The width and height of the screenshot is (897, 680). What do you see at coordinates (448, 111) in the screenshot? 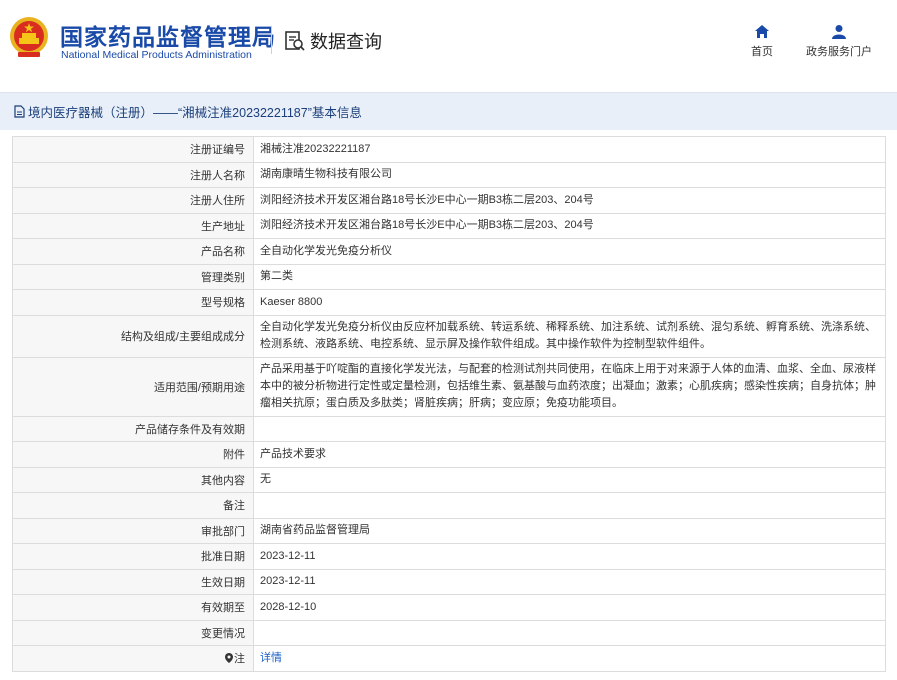
I see `breadcrumb: 境内医疗器械（注册）——“湘械注准20232221187”基本信息` at bounding box center [448, 111].